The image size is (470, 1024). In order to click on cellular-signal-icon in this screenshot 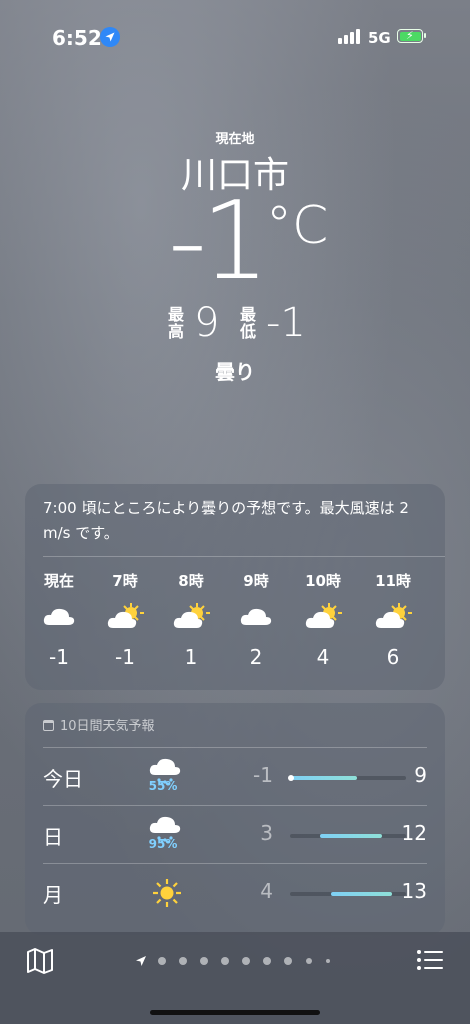, I will do `click(350, 36)`.